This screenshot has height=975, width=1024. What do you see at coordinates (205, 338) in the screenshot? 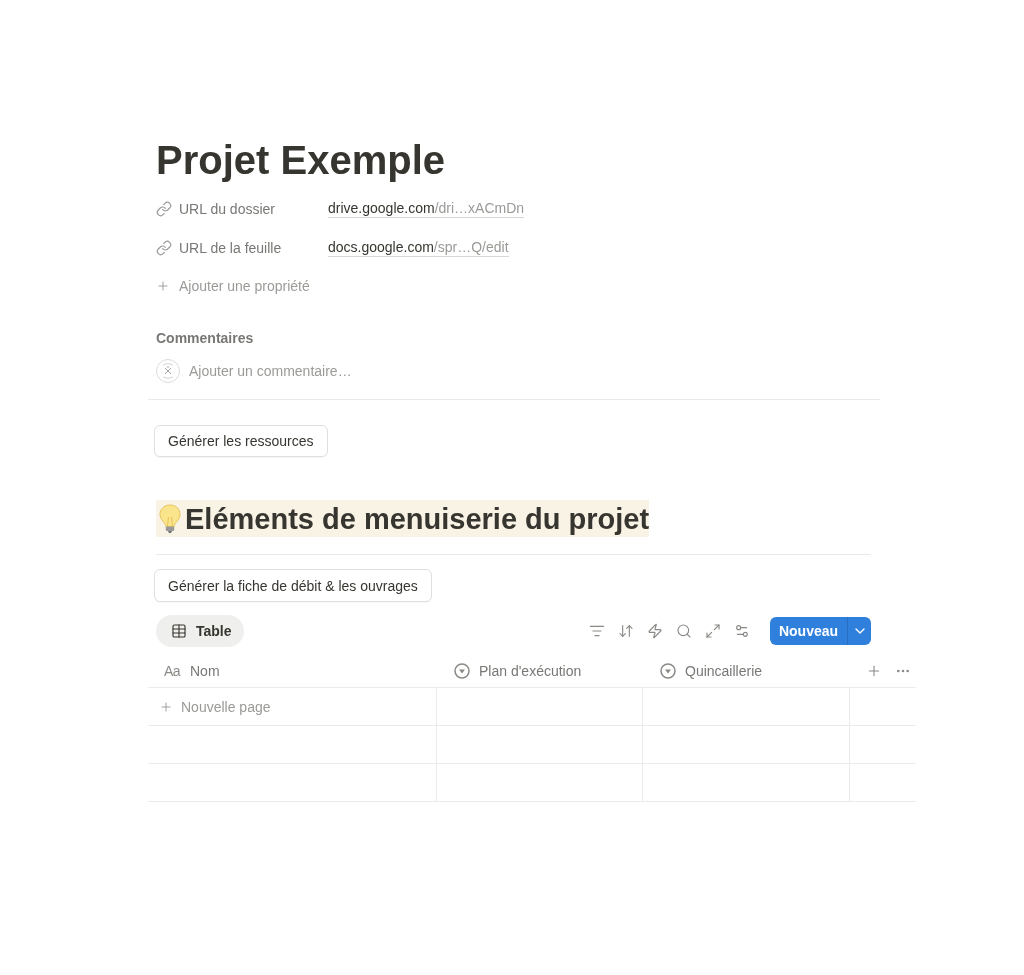
I see `comments-heading: Commentaires` at bounding box center [205, 338].